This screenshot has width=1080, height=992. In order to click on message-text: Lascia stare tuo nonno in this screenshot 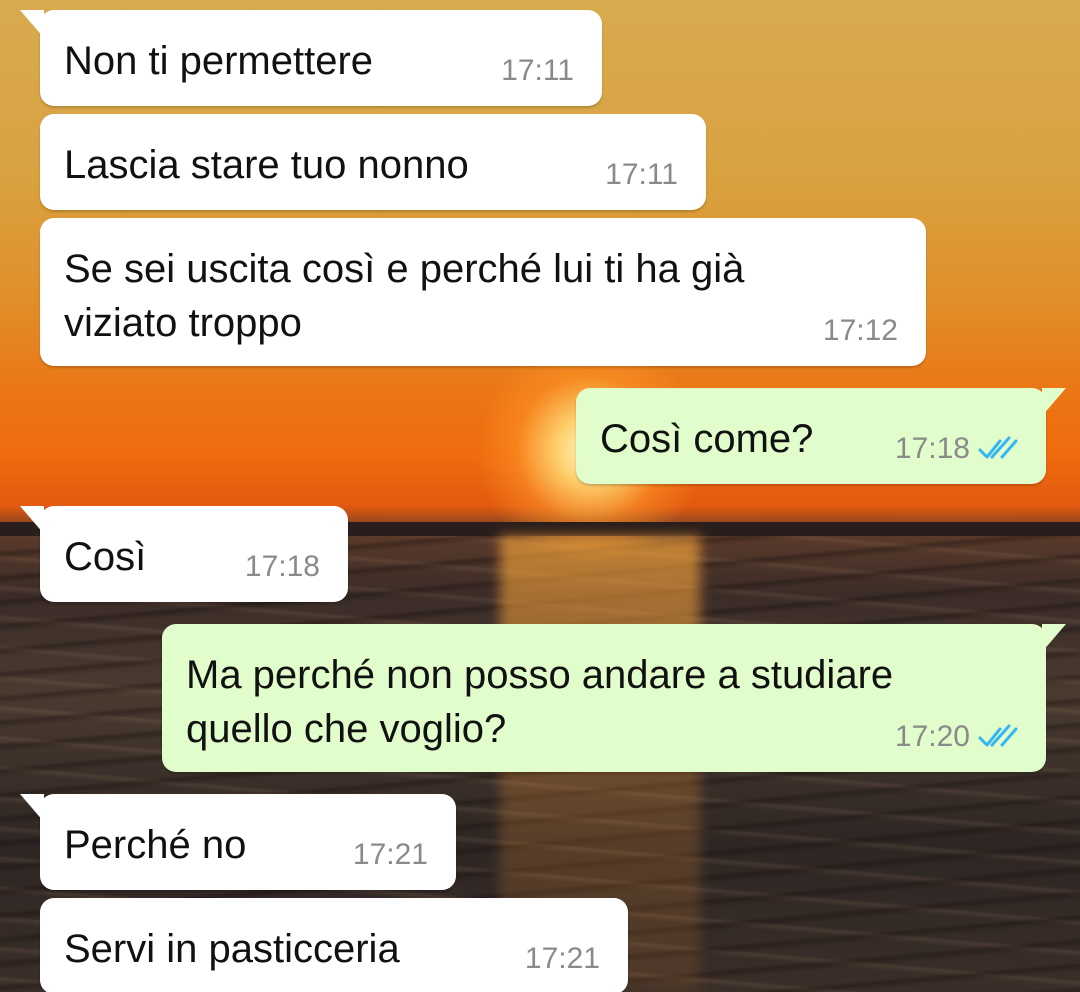, I will do `click(266, 165)`.